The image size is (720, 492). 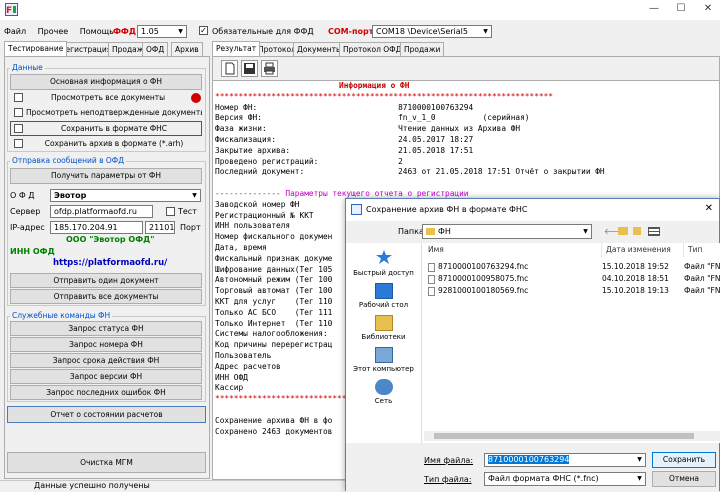 What do you see at coordinates (684, 479) in the screenshot?
I see `dialog-cancel-button: Отмена` at bounding box center [684, 479].